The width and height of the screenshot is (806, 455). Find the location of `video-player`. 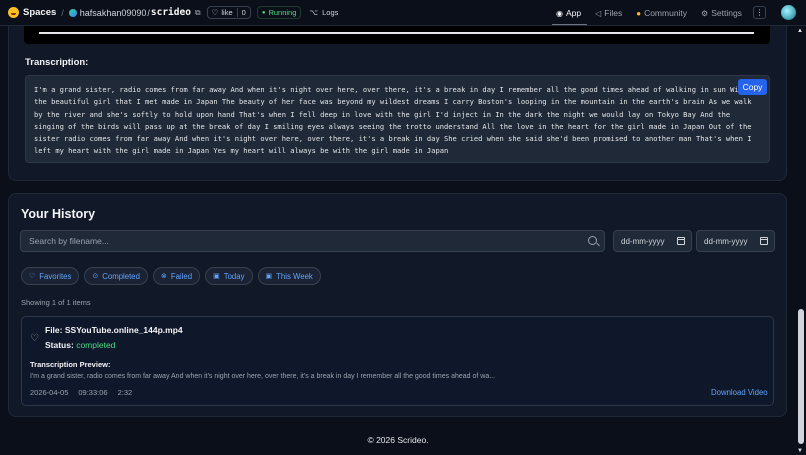

video-player is located at coordinates (397, 35).